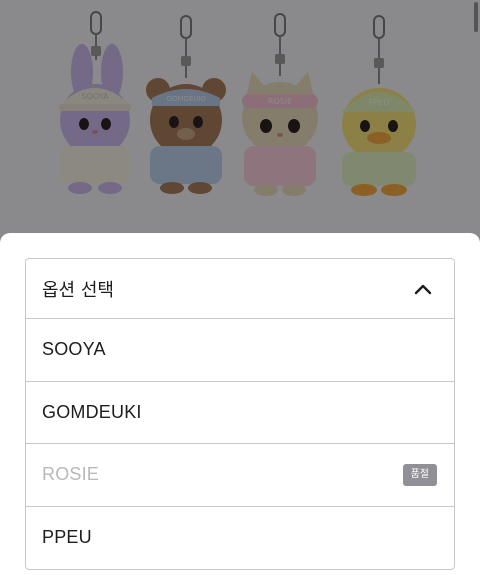  Describe the element at coordinates (78, 290) in the screenshot. I see `option-select-title: 옵션 선택` at that location.